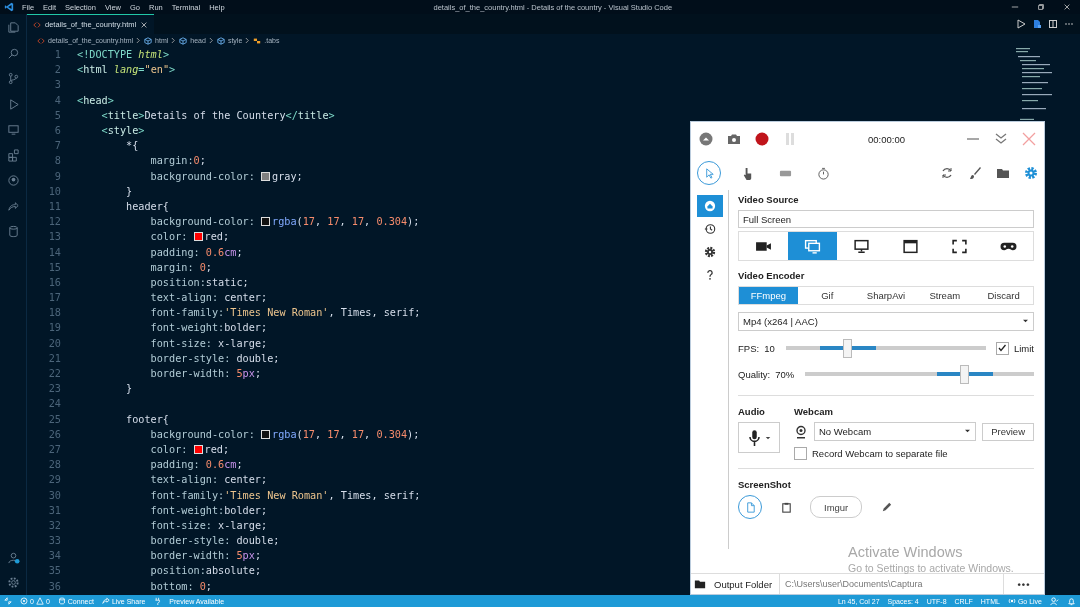 The width and height of the screenshot is (1080, 607). Describe the element at coordinates (886, 219) in the screenshot. I see `video-source-field: Full Screen` at that location.